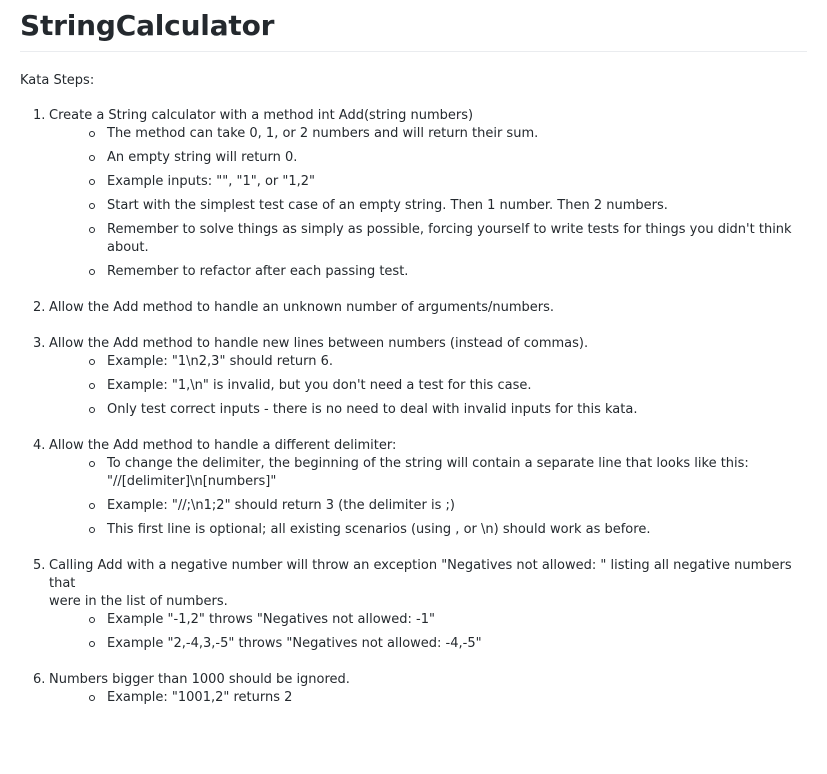 This screenshot has height=774, width=827. Describe the element at coordinates (413, 26) in the screenshot. I see `page-title: StringCalculator` at that location.